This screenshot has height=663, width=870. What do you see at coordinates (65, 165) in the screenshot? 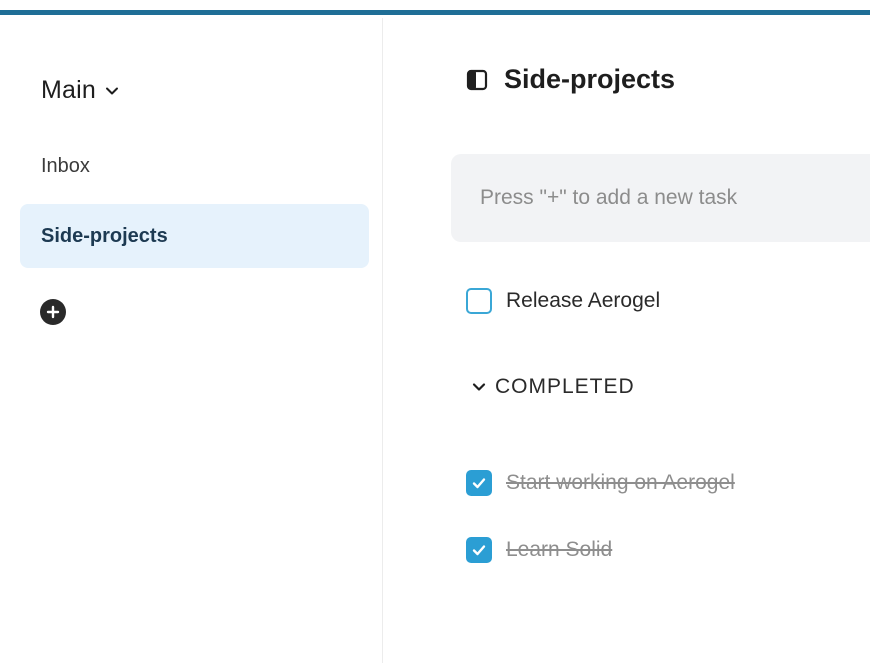
I see `sidebar-item-label: Inbox` at bounding box center [65, 165].